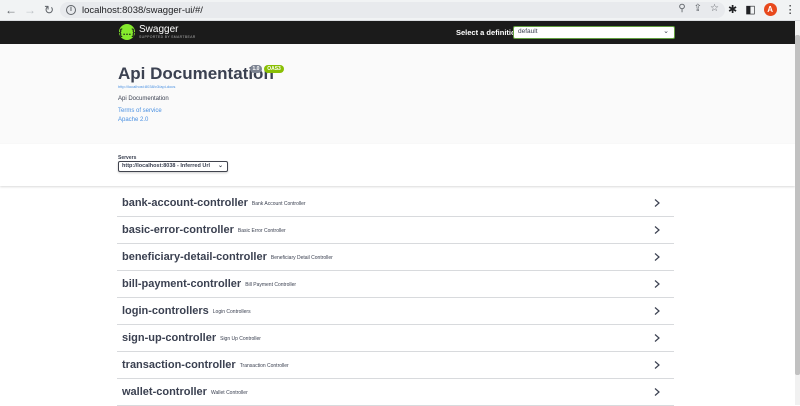 The height and width of the screenshot is (406, 800). Describe the element at coordinates (166, 166) in the screenshot. I see `servers-selected-value: http://localhost:8038 - Inferred Url` at that location.